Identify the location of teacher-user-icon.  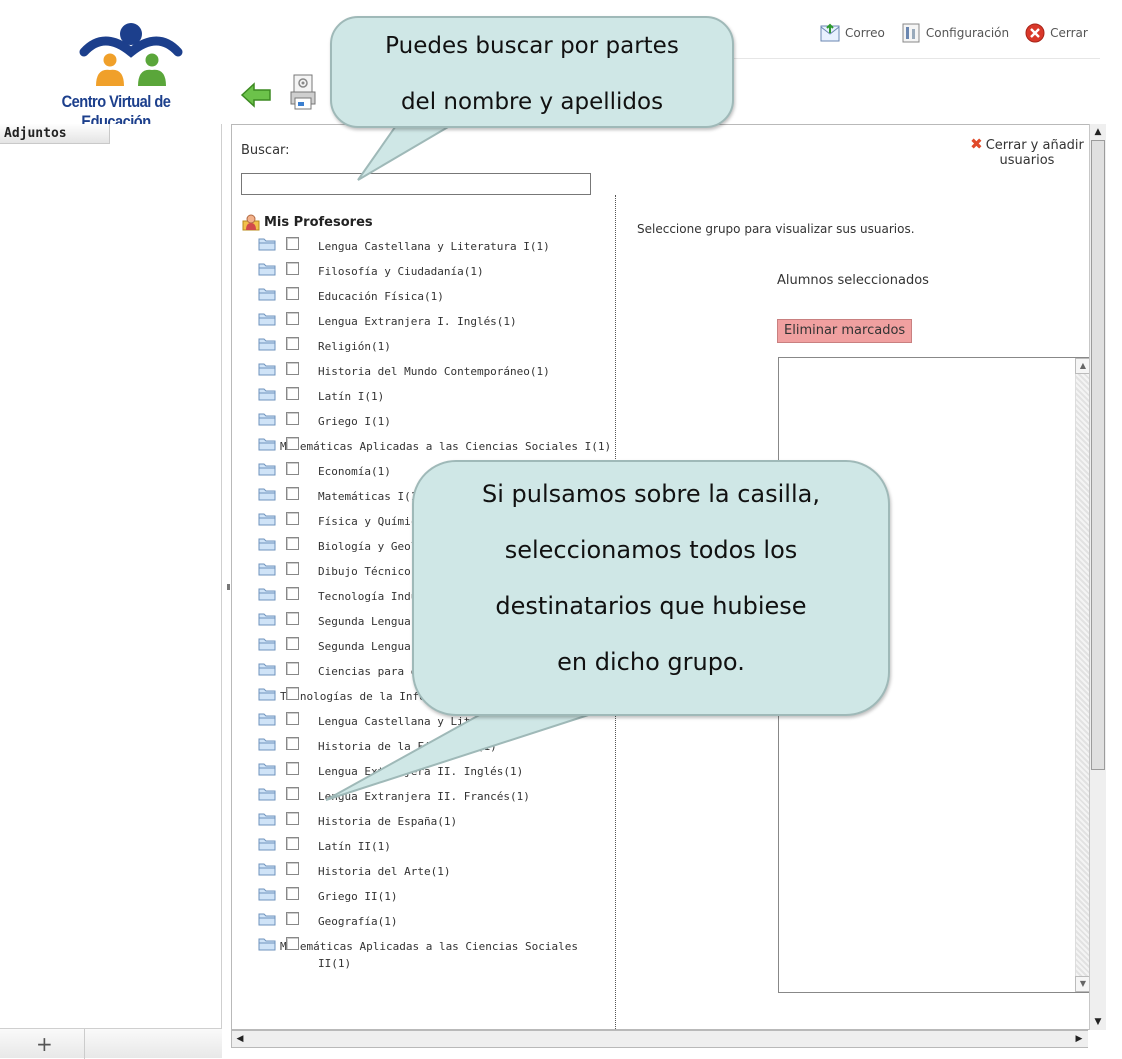
(251, 222).